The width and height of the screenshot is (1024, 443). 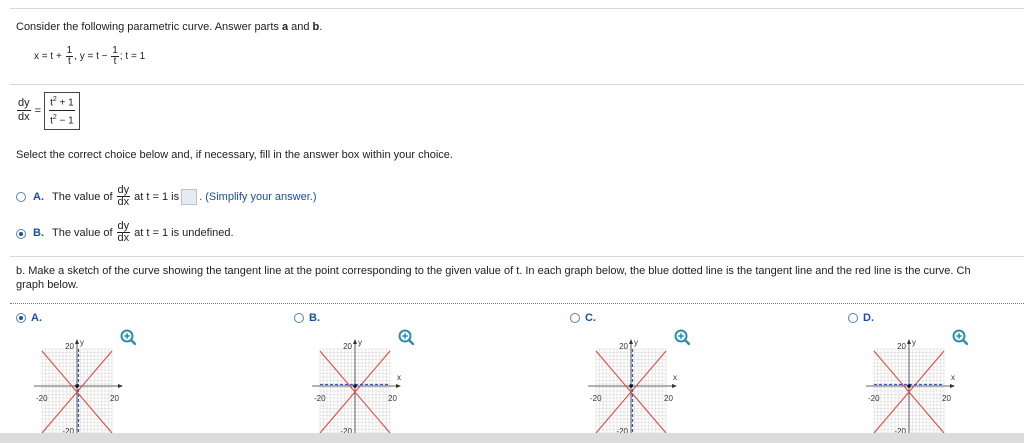 I want to click on derivative-expression: dy dx = t2 + 1 t2 − 1, so click(x=48, y=111).